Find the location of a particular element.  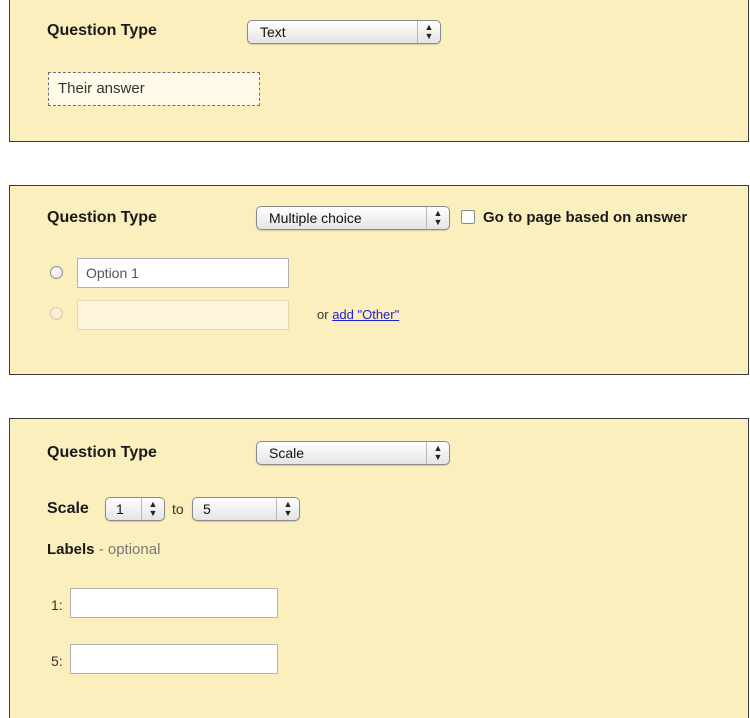

question-type-select: Text ▲ ▼ is located at coordinates (344, 32).